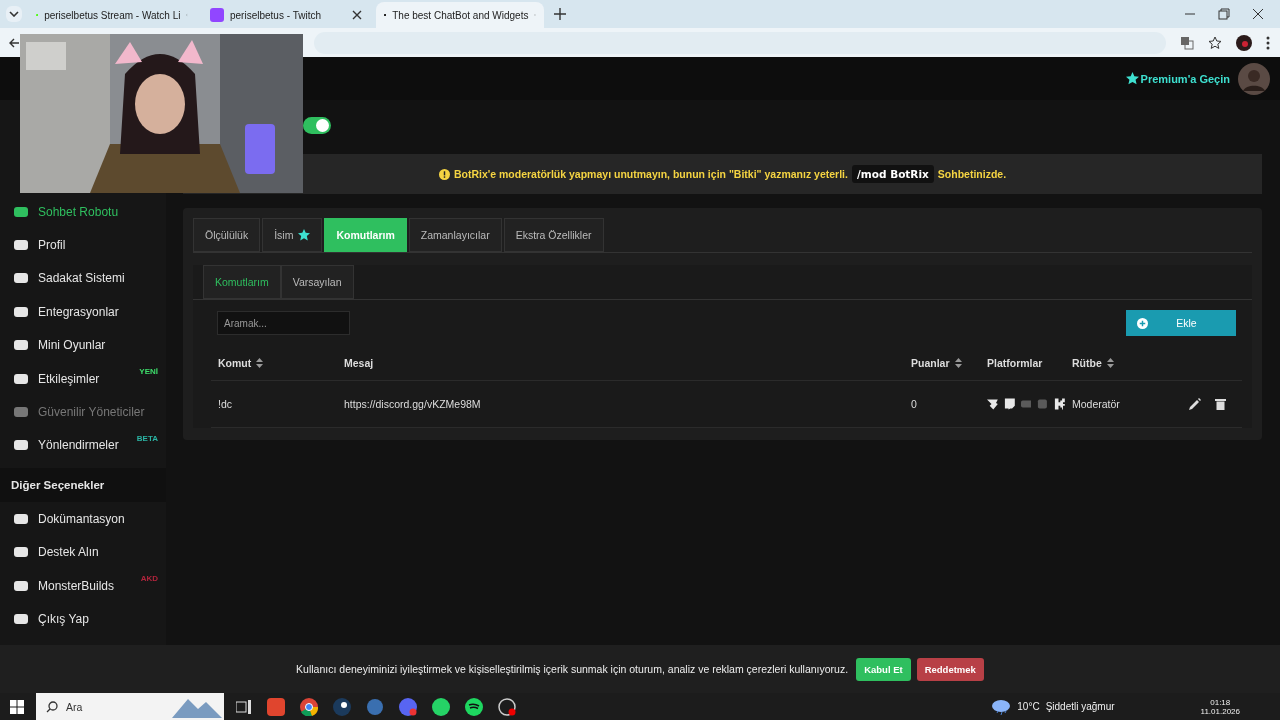 The image size is (1280, 720). What do you see at coordinates (1220, 711) in the screenshot?
I see `clock-date: 11.01.2026` at bounding box center [1220, 711].